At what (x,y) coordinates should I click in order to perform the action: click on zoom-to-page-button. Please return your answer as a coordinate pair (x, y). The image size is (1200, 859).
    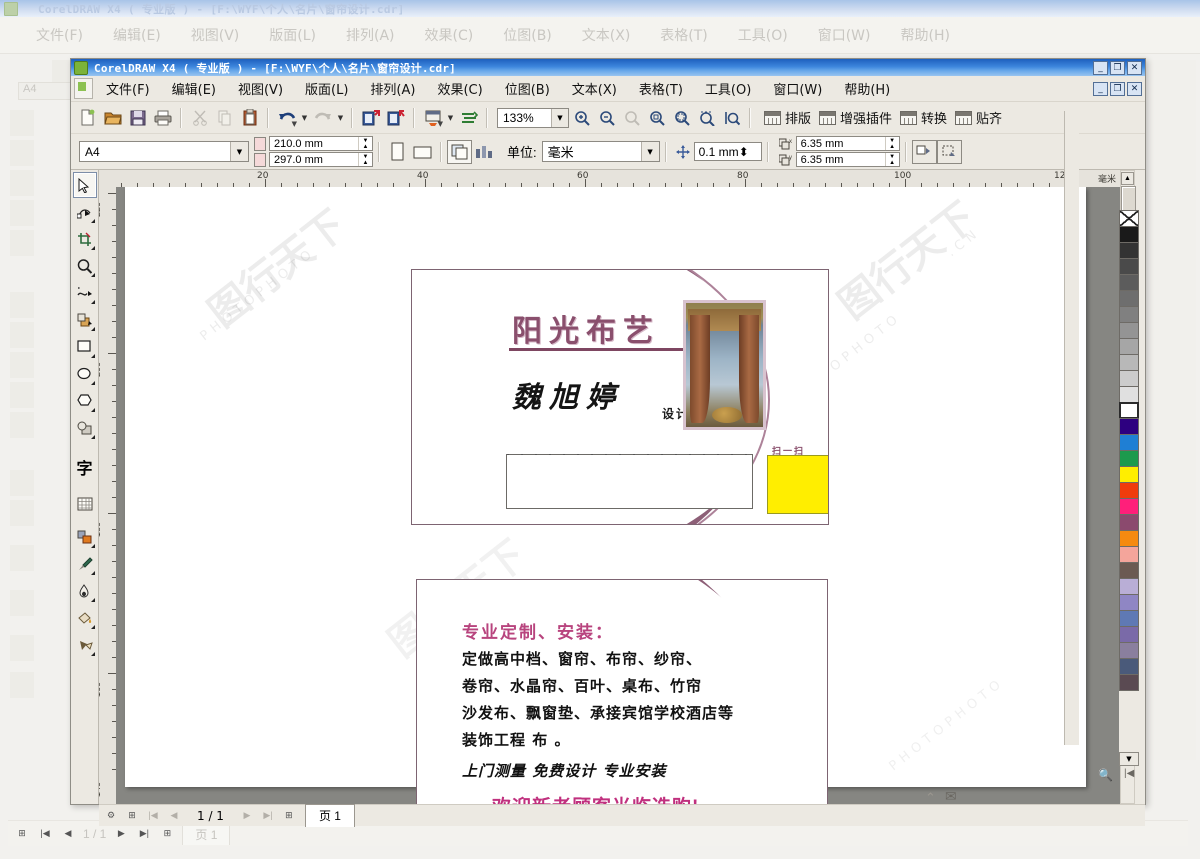
    Looking at the image, I should click on (706, 118).